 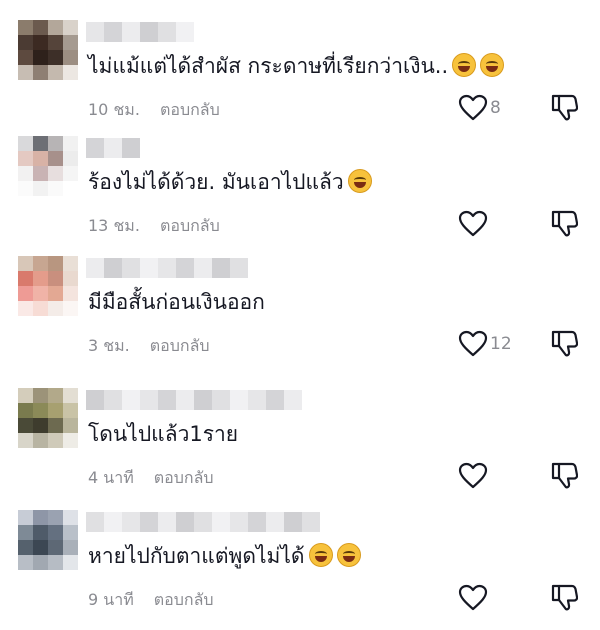 What do you see at coordinates (114, 109) in the screenshot?
I see `timestamp: 10 ชม.` at bounding box center [114, 109].